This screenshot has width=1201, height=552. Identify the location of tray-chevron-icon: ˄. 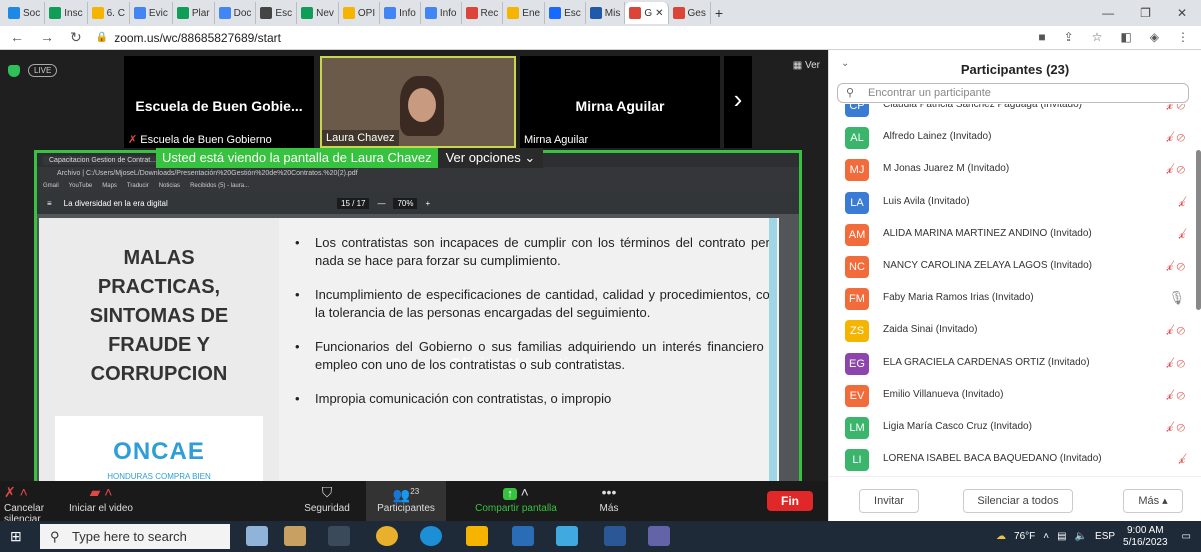
(1046, 536).